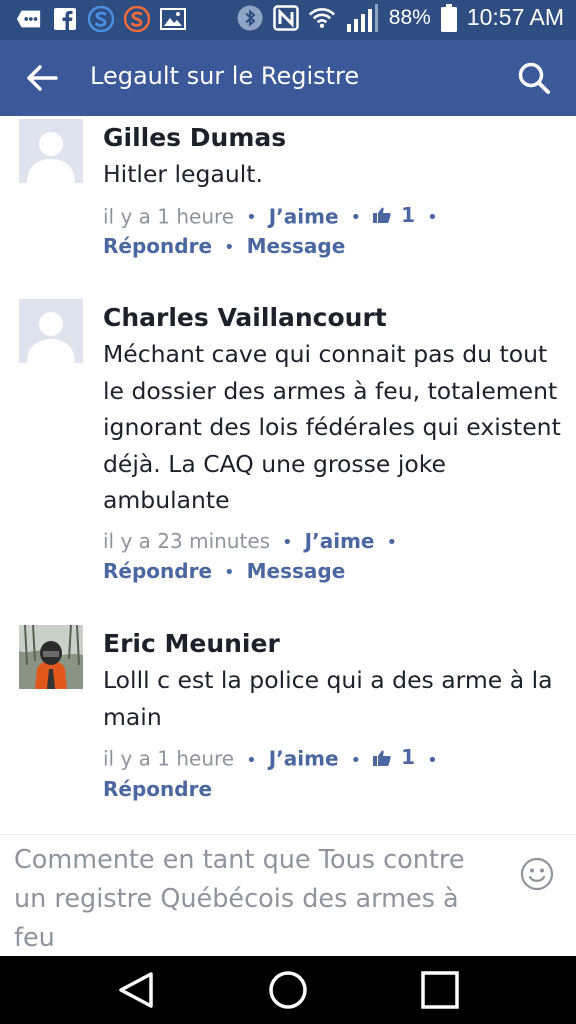  I want to click on nav-home-icon, so click(288, 990).